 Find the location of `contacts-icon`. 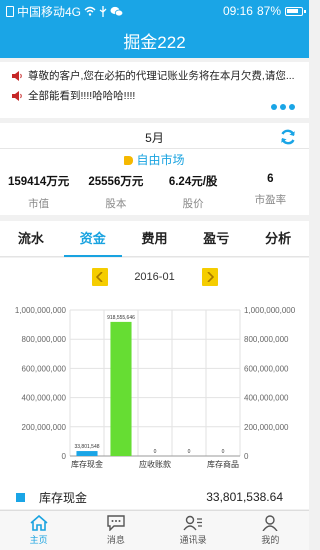

contacts-icon is located at coordinates (193, 523).